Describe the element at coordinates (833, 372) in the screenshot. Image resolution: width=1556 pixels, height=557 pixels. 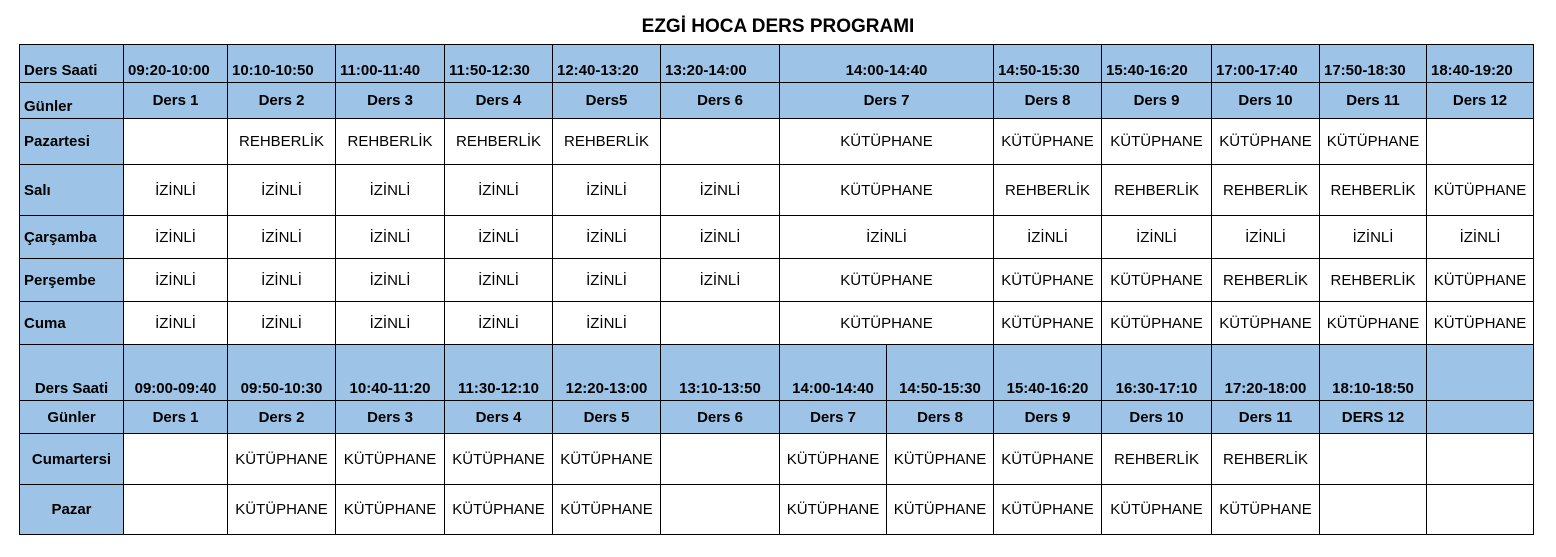
I see `time-cell: 14:00-14:40` at that location.